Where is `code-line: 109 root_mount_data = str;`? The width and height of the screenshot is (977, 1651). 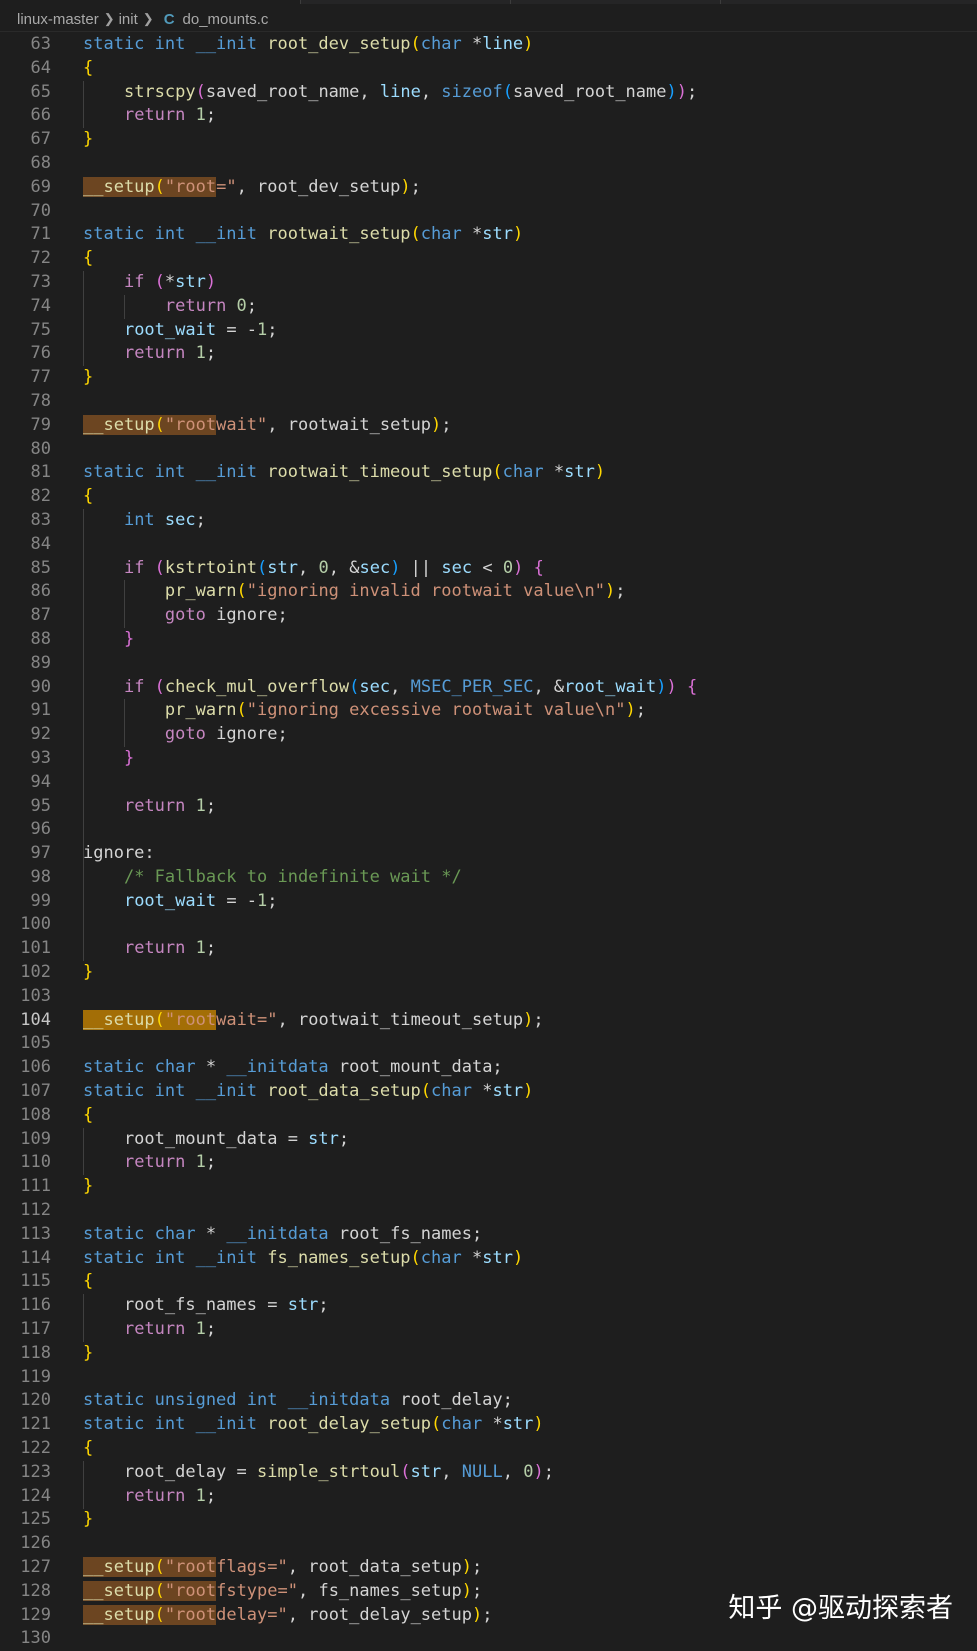 code-line: 109 root_mount_data = str; is located at coordinates (488, 1140).